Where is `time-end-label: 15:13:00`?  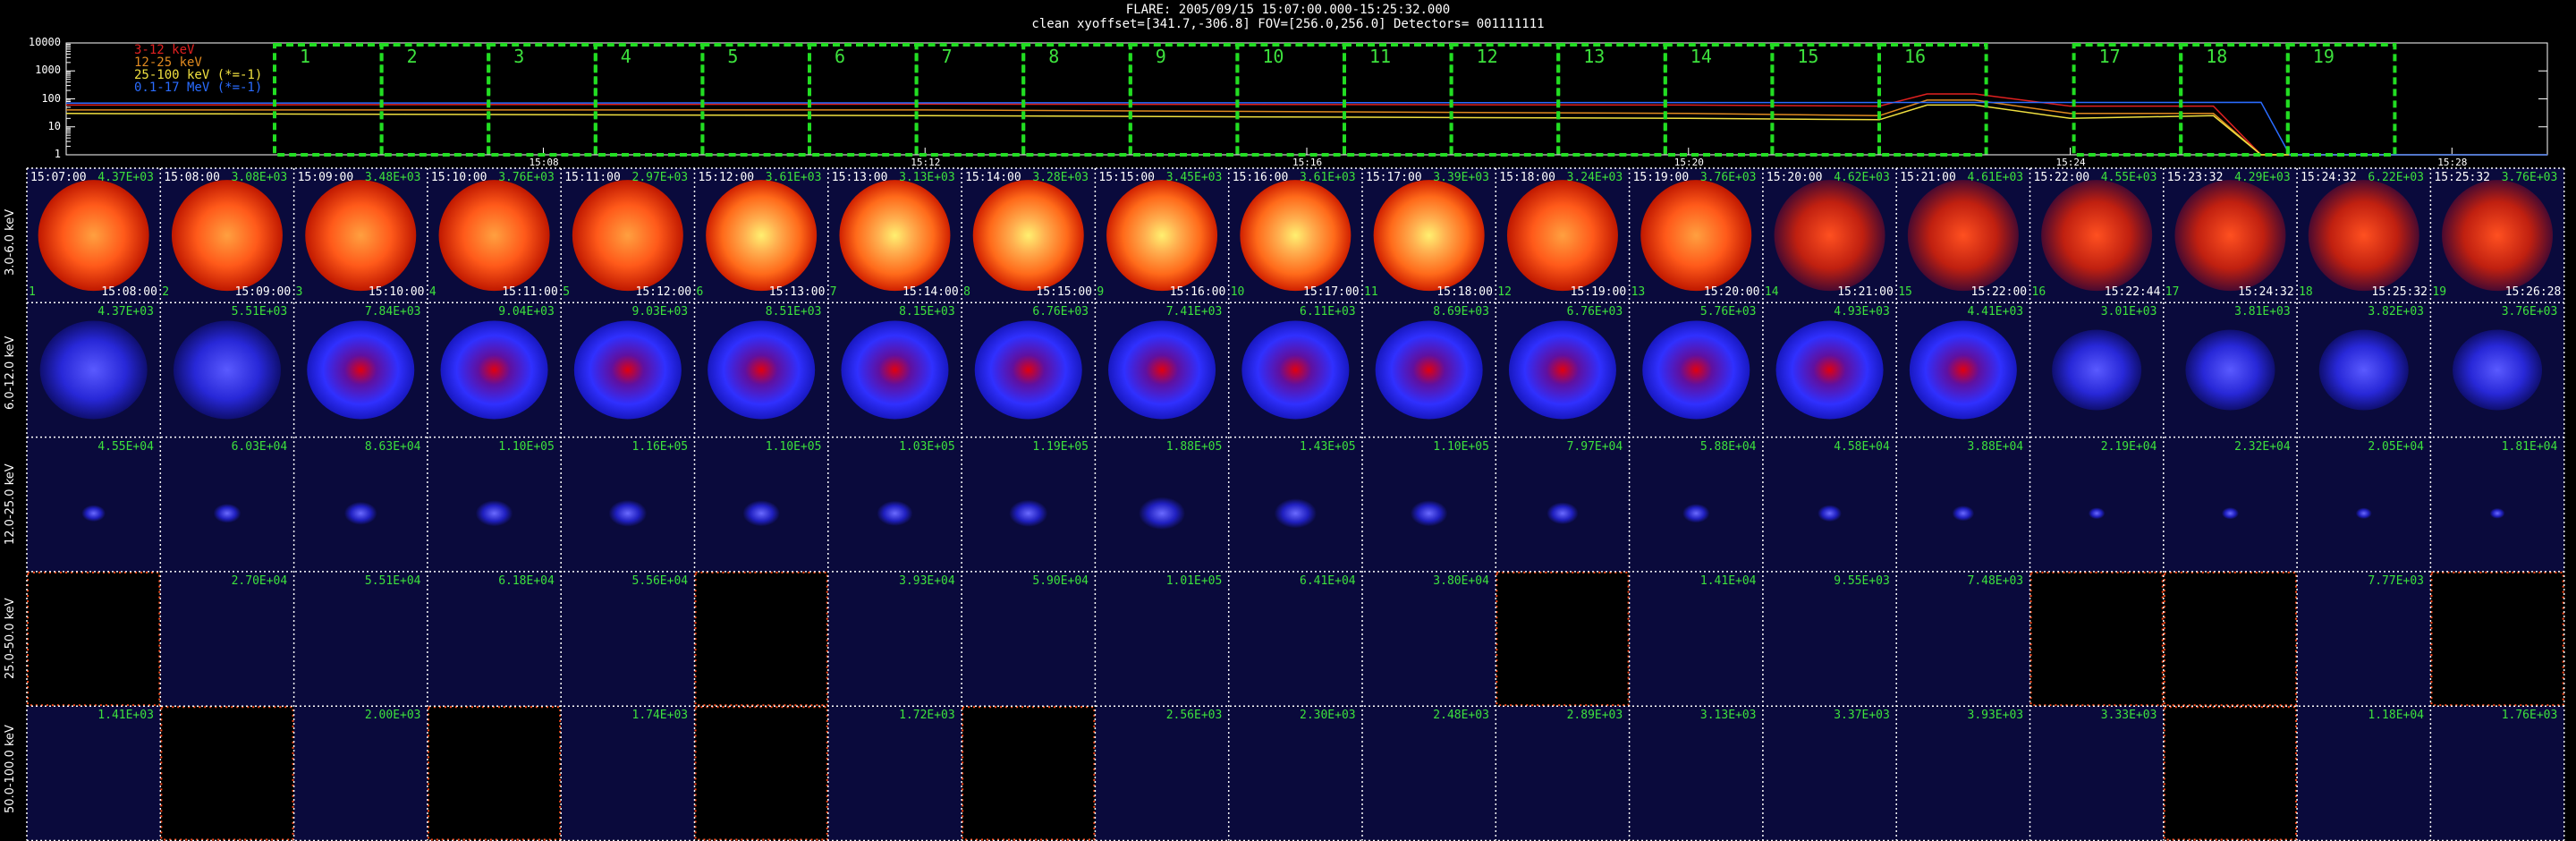
time-end-label: 15:13:00 is located at coordinates (797, 292).